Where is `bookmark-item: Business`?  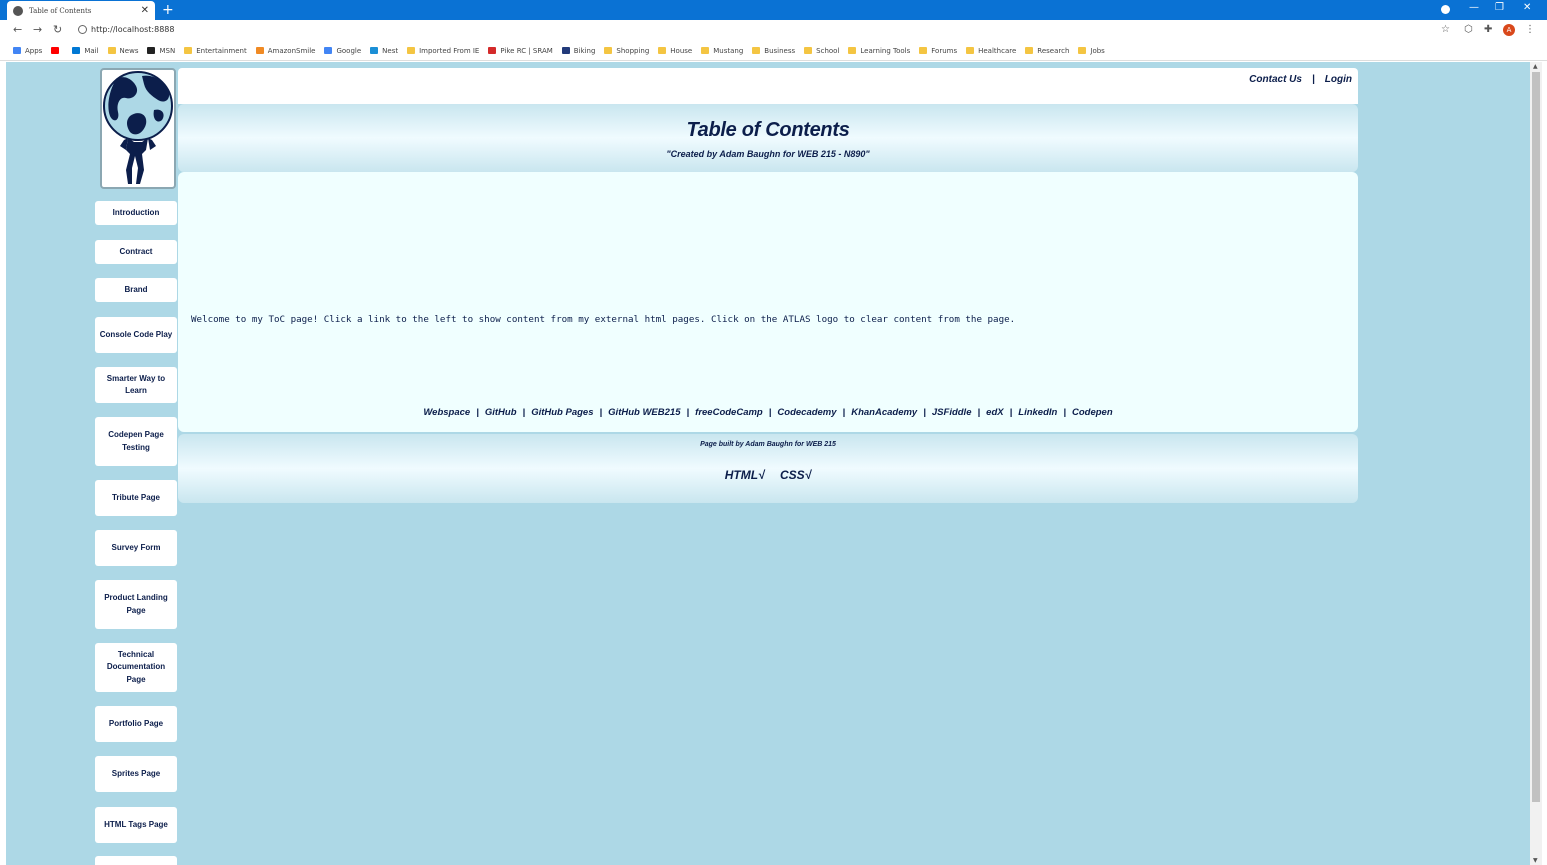 bookmark-item: Business is located at coordinates (773, 51).